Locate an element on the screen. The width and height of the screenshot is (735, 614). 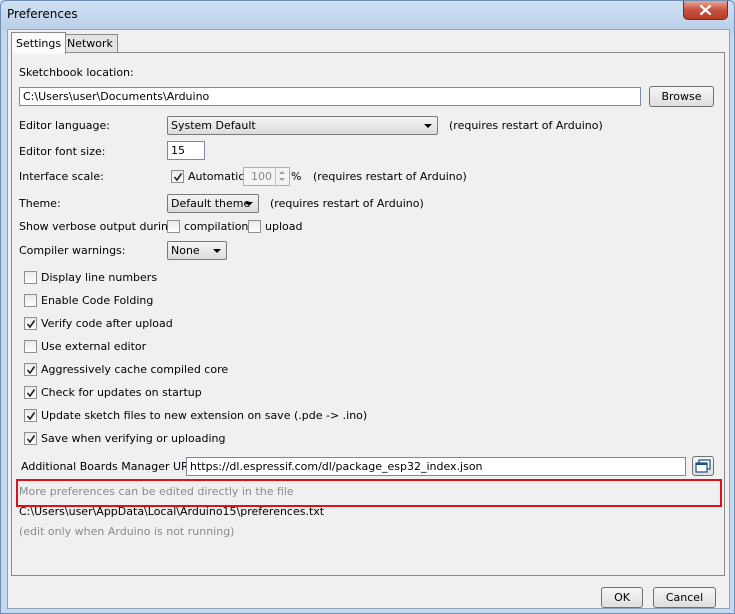
theme-label: Theme: is located at coordinates (40, 203).